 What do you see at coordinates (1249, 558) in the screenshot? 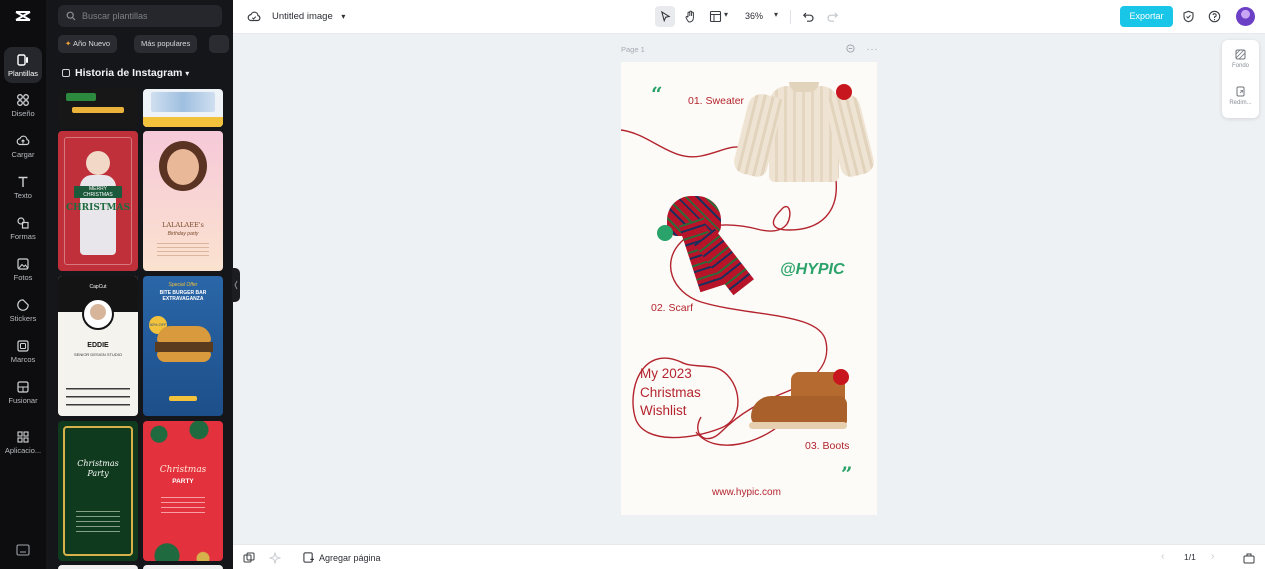
I see `collapse-pages-icon` at bounding box center [1249, 558].